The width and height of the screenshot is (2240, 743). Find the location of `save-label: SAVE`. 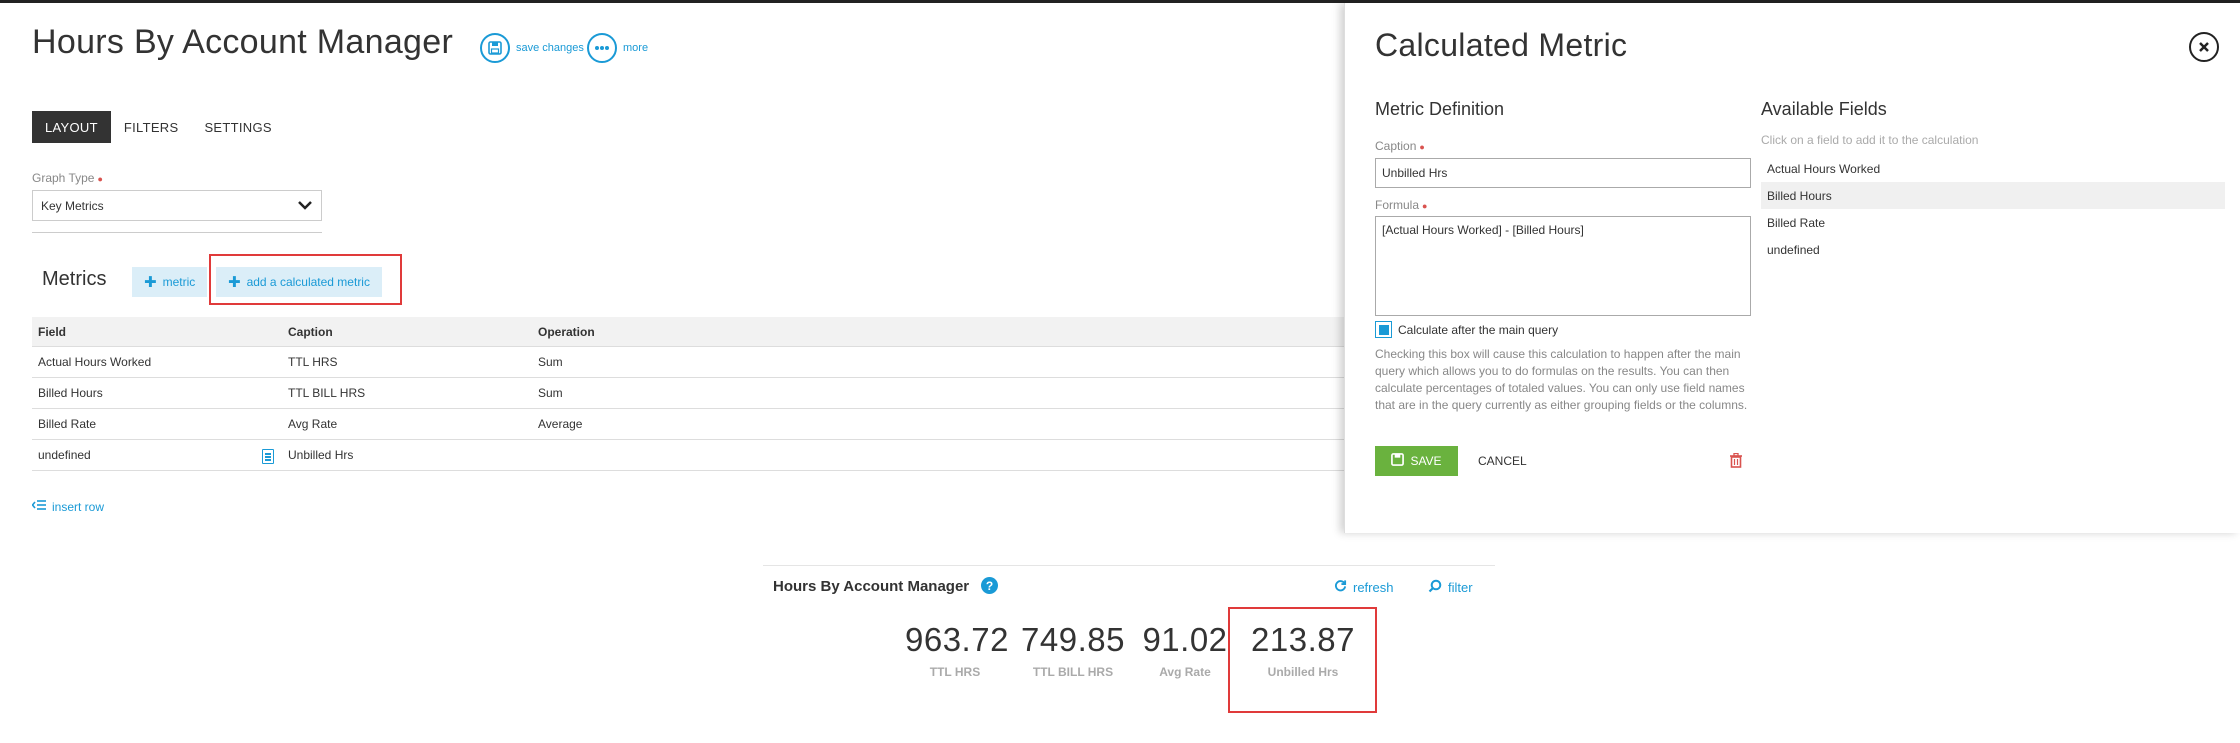

save-label: SAVE is located at coordinates (1426, 461).